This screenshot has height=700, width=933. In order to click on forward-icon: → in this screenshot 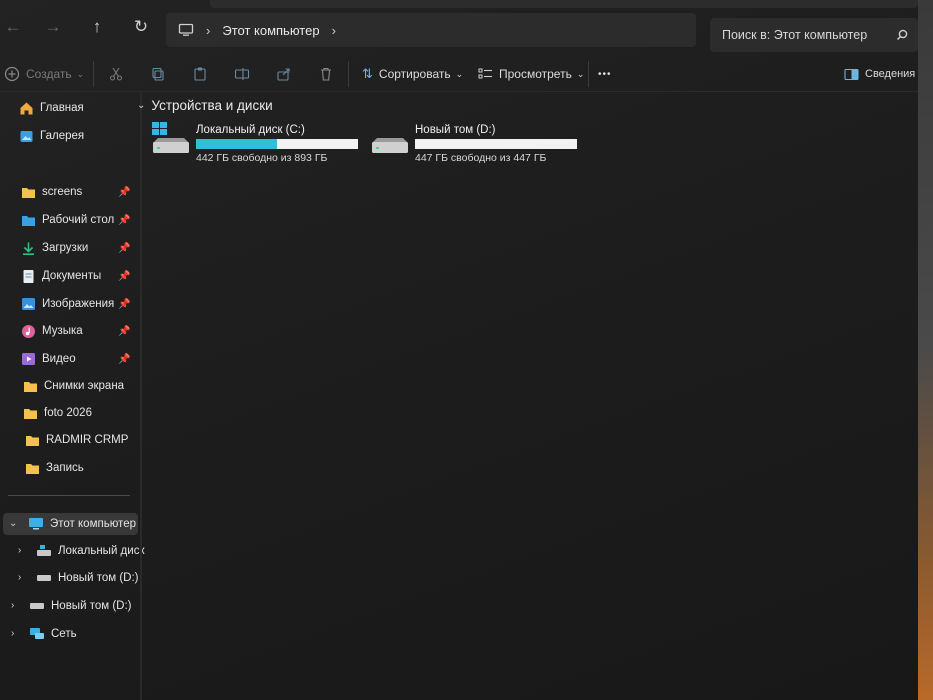, I will do `click(53, 27)`.